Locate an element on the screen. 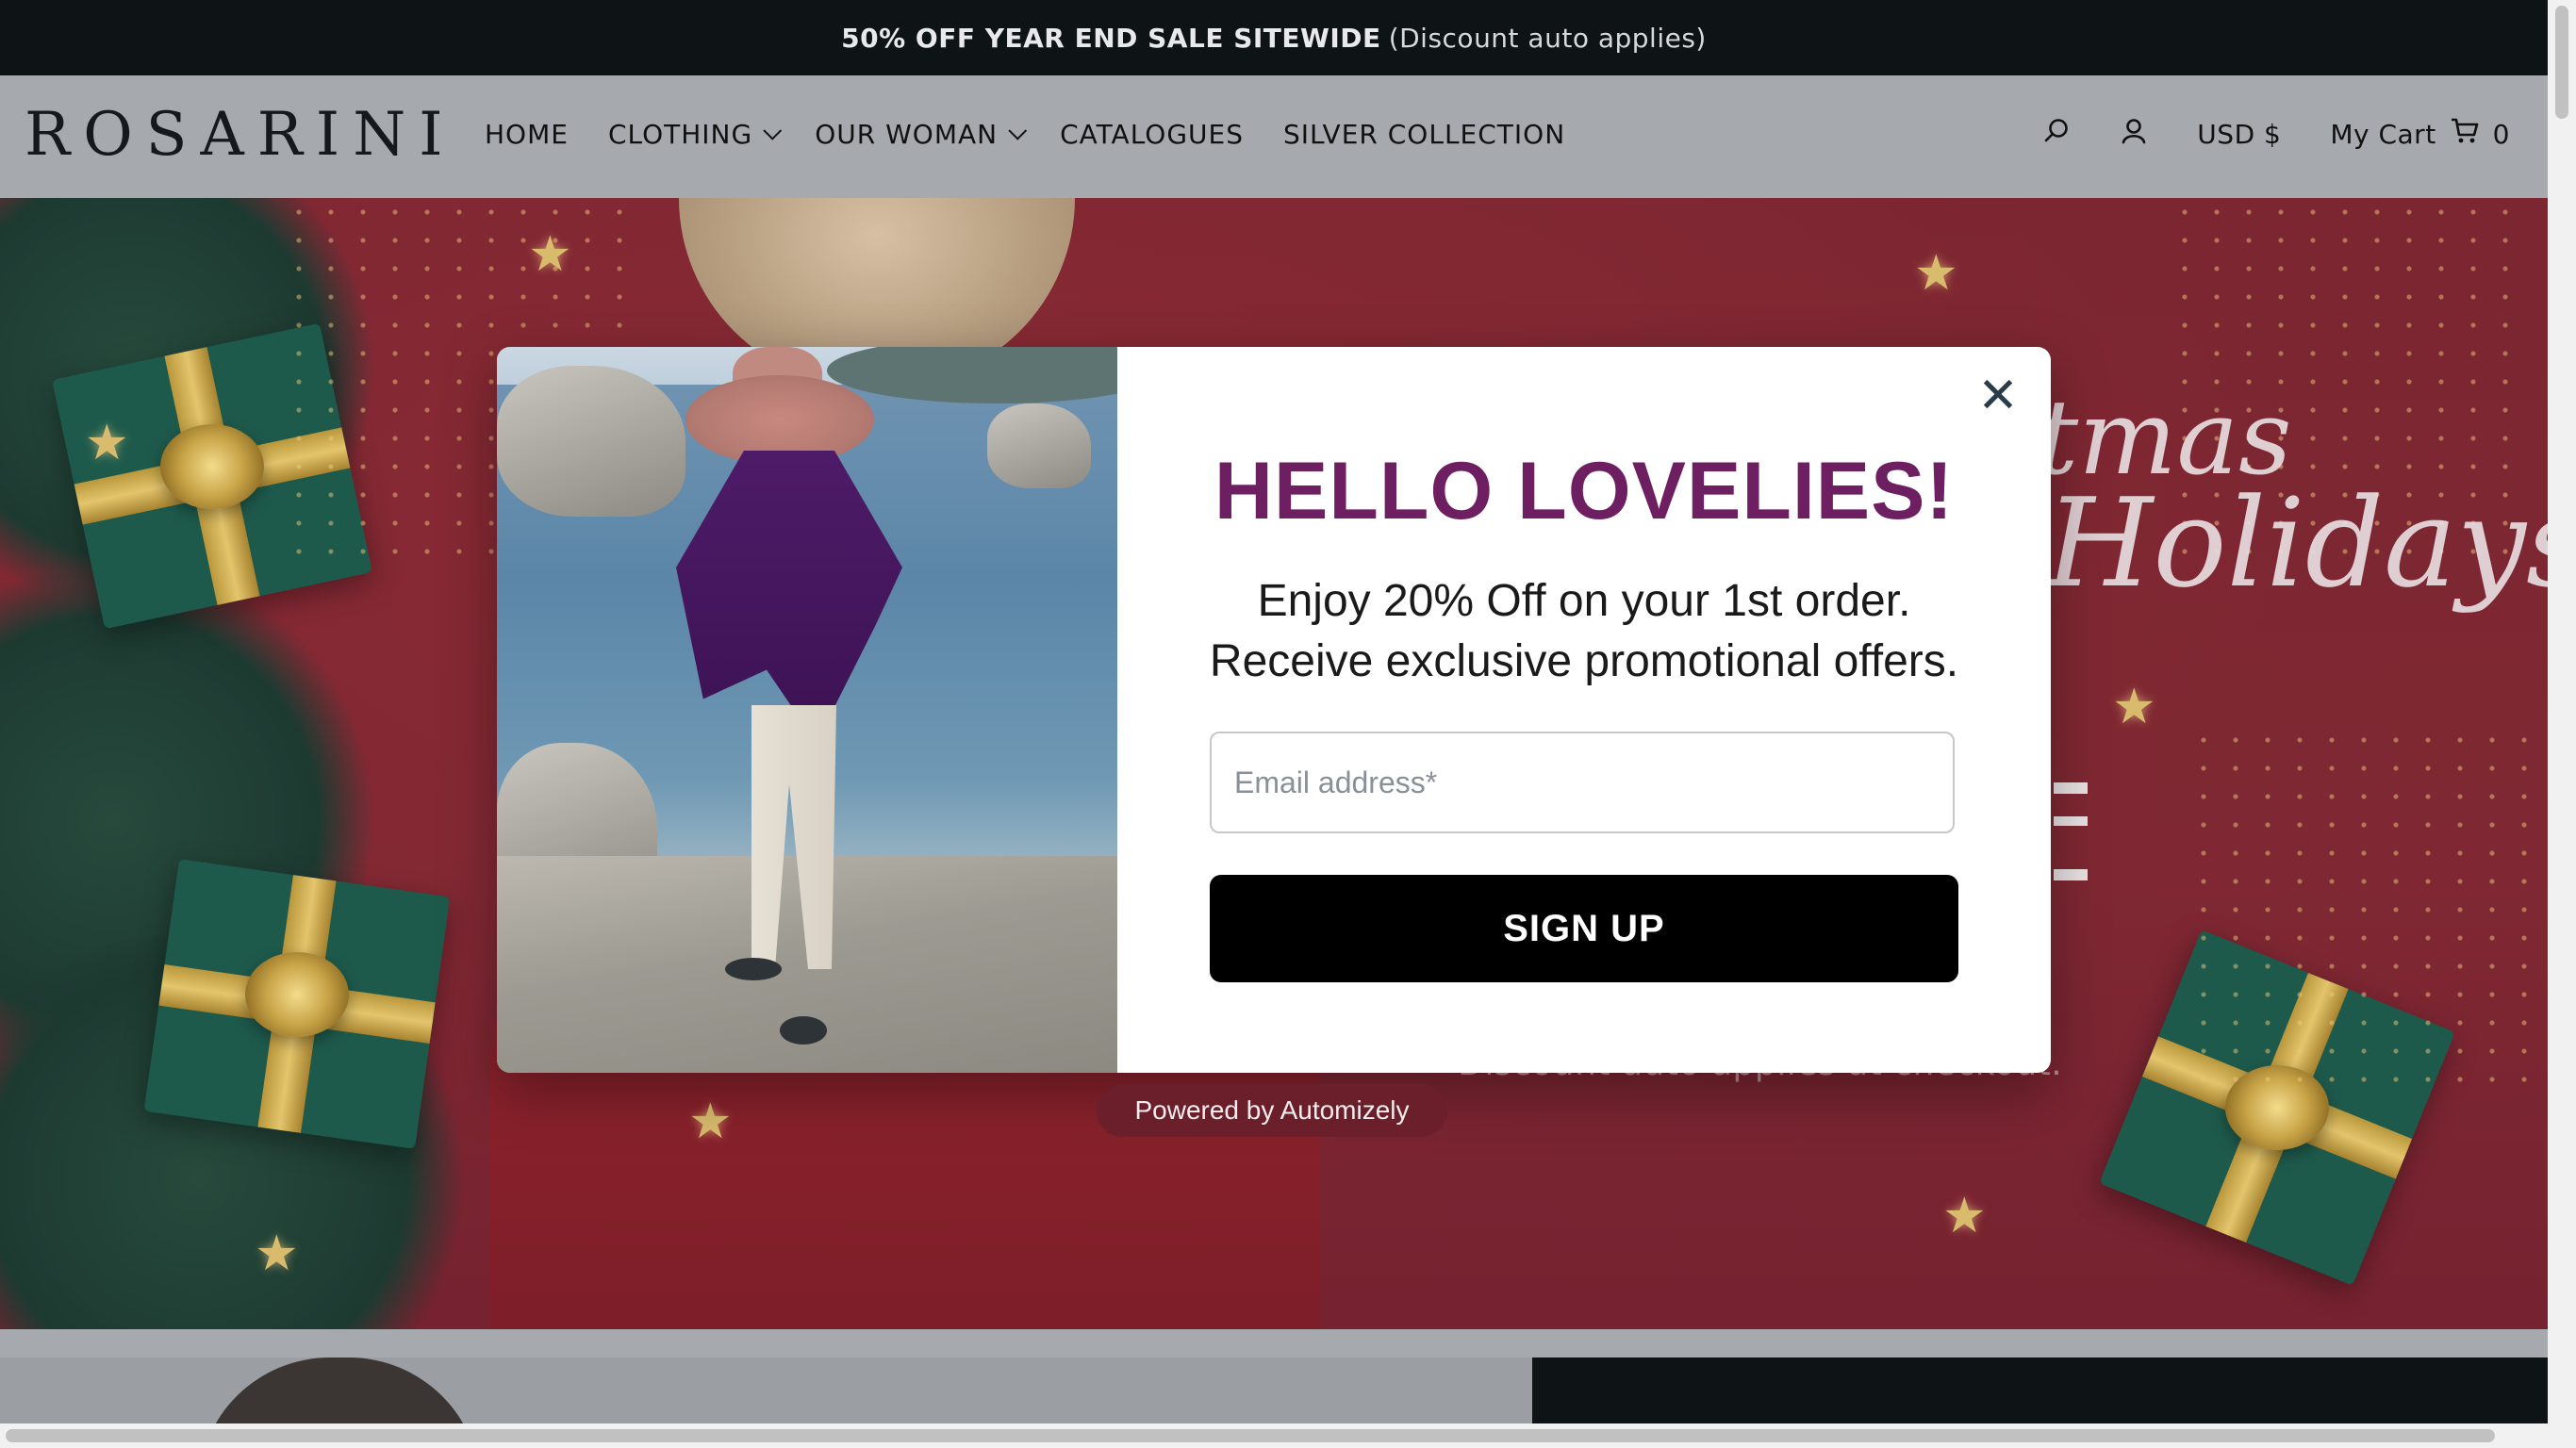  horizontal-scrollbar is located at coordinates (1274, 1435).